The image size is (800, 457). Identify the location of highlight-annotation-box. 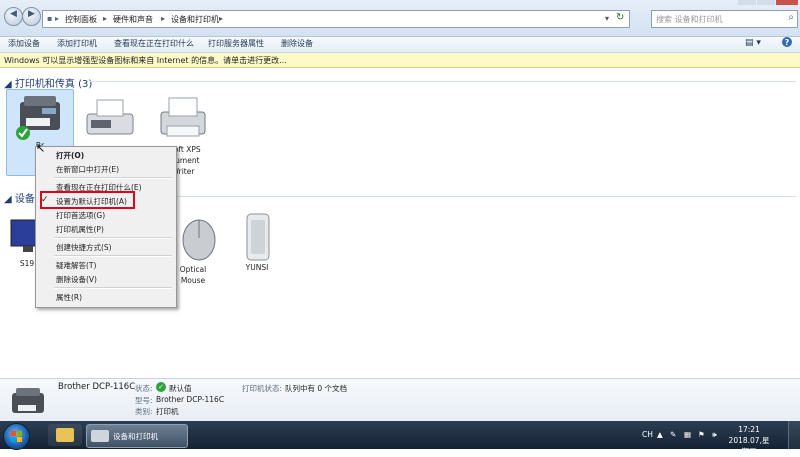
(87, 200).